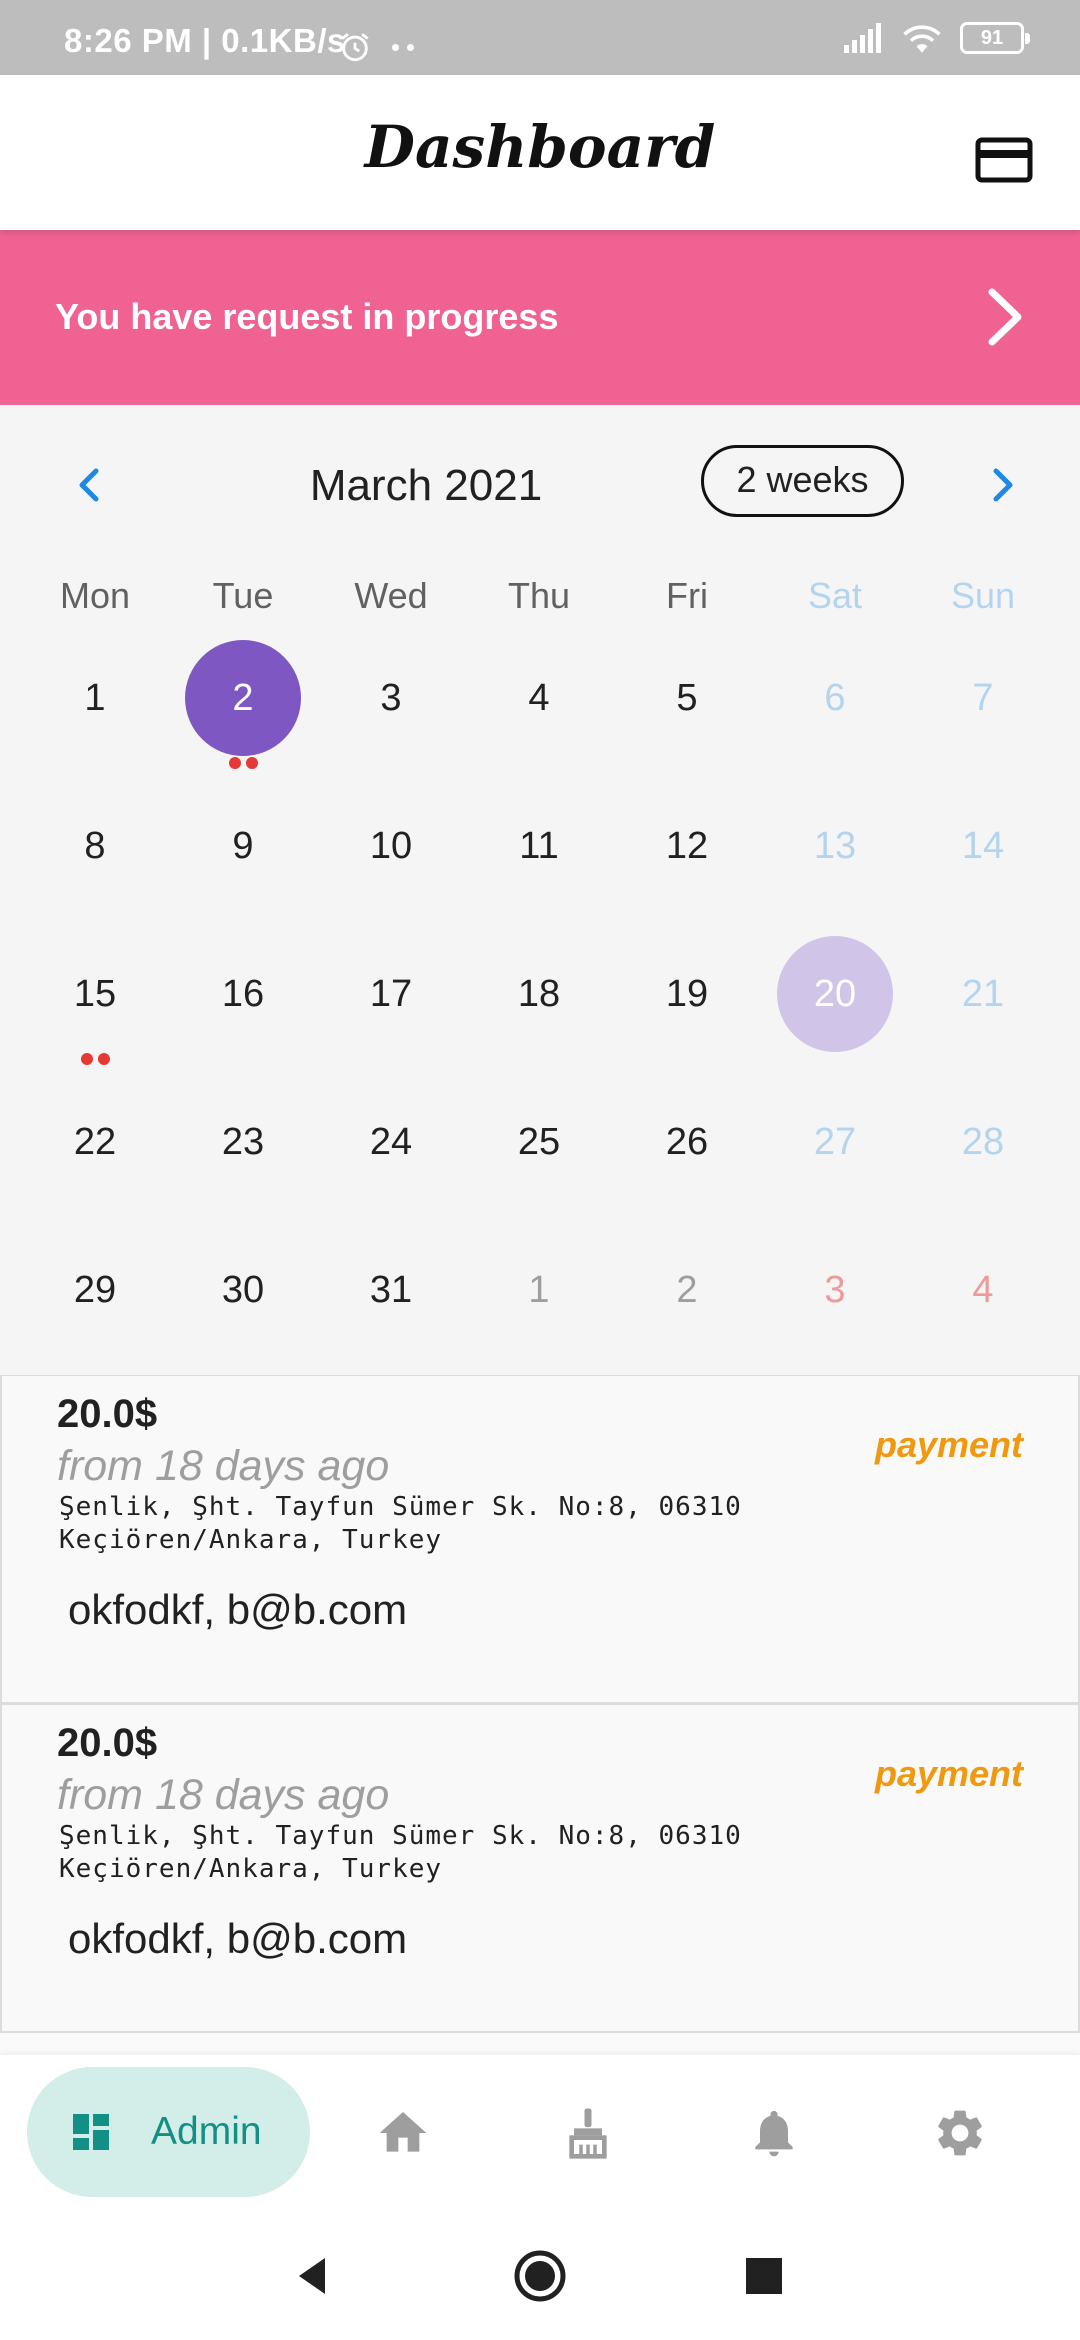  What do you see at coordinates (835, 994) in the screenshot?
I see `calendar-day-number: 20` at bounding box center [835, 994].